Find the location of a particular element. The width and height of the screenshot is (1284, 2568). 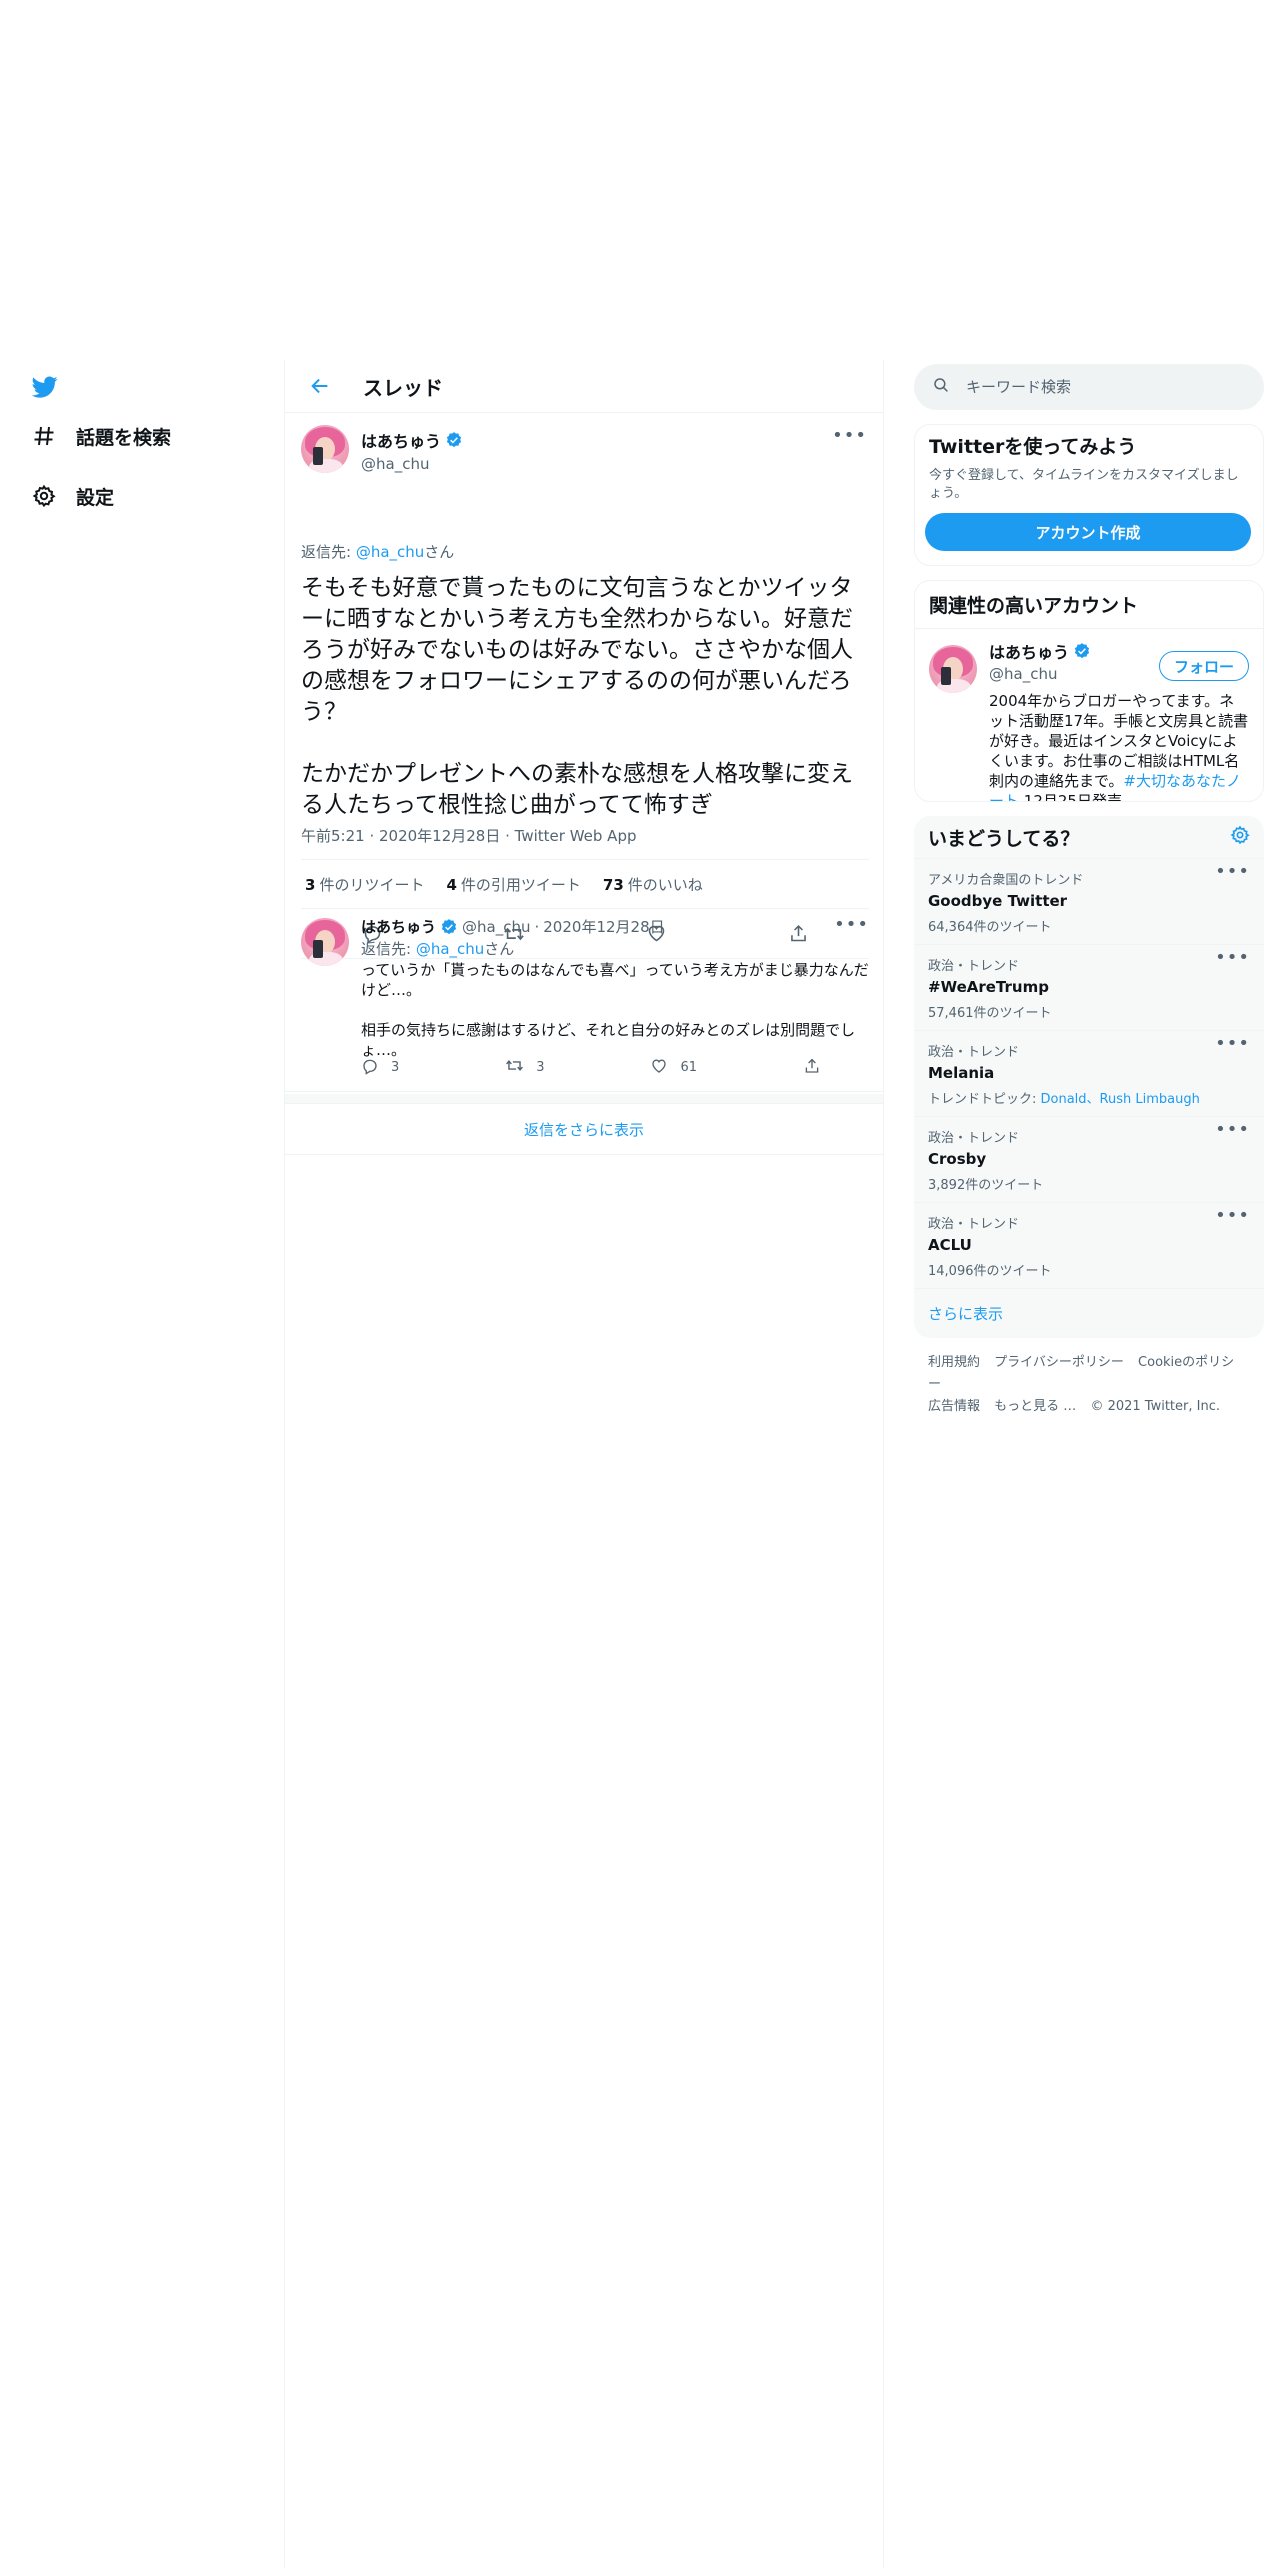

trend-name: Crosby is located at coordinates (957, 1159).